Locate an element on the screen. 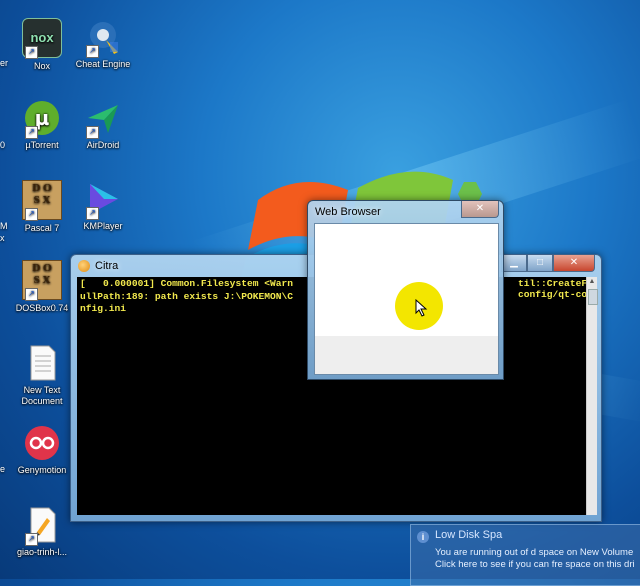  desktop-icon-label: Cheat Engine is located at coordinates (103, 64).